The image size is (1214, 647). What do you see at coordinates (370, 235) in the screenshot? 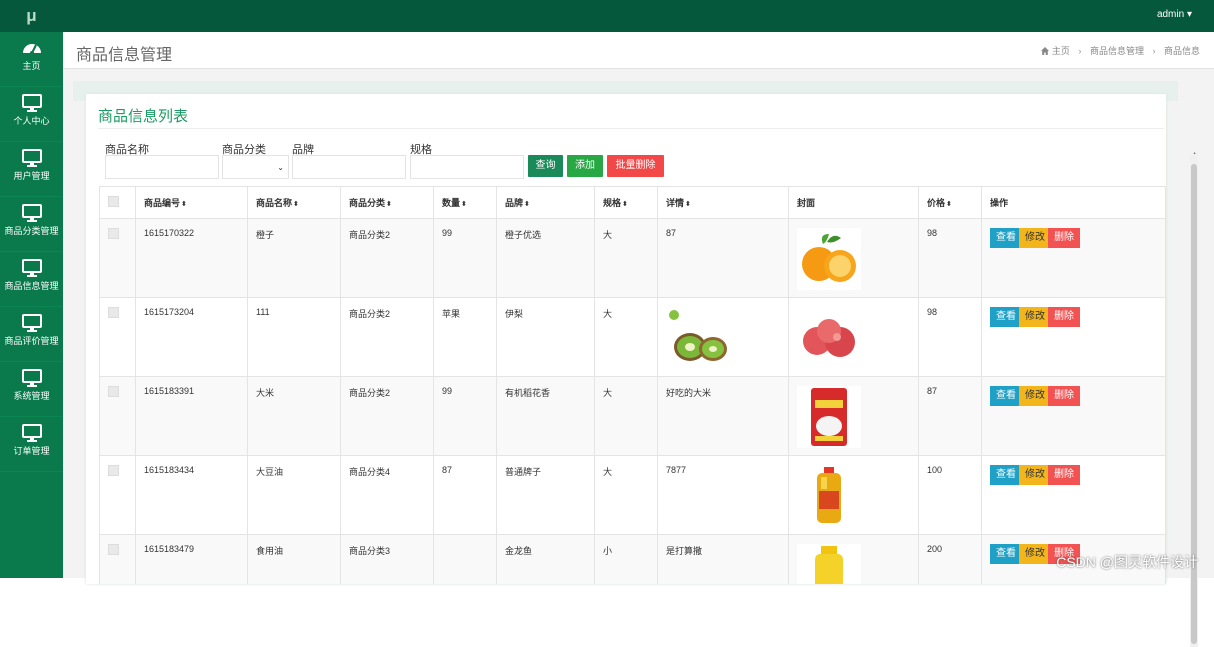
I see `cell-category-text: 商品分类2` at bounding box center [370, 235].